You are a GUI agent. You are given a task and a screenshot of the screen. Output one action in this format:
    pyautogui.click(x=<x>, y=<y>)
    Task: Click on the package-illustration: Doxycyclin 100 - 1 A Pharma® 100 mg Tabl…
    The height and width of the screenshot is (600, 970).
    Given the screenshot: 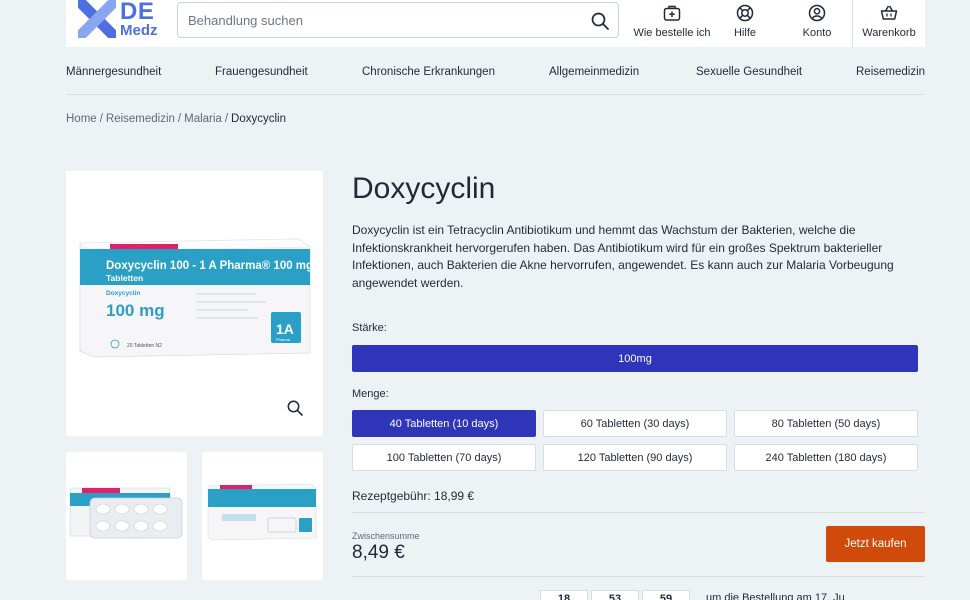 What is the action you would take?
    pyautogui.click(x=196, y=298)
    